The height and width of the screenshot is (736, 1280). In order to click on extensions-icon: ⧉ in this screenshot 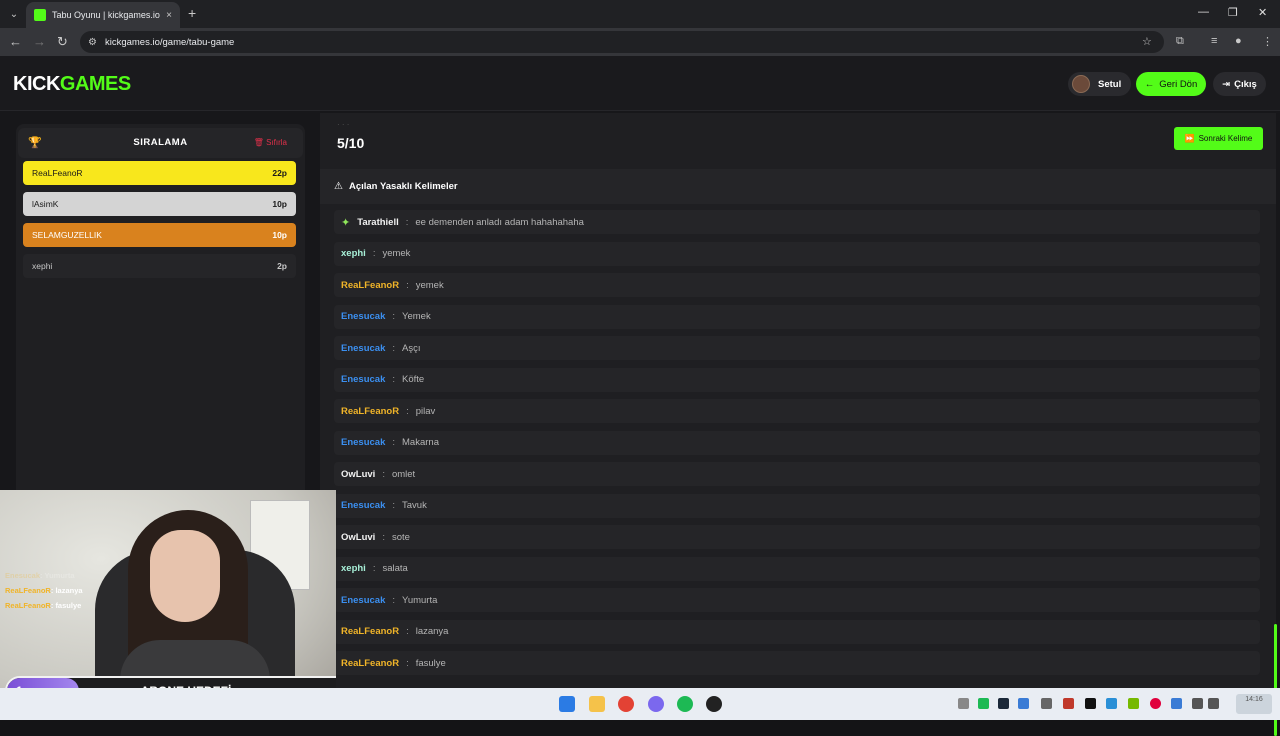, I will do `click(1180, 41)`.